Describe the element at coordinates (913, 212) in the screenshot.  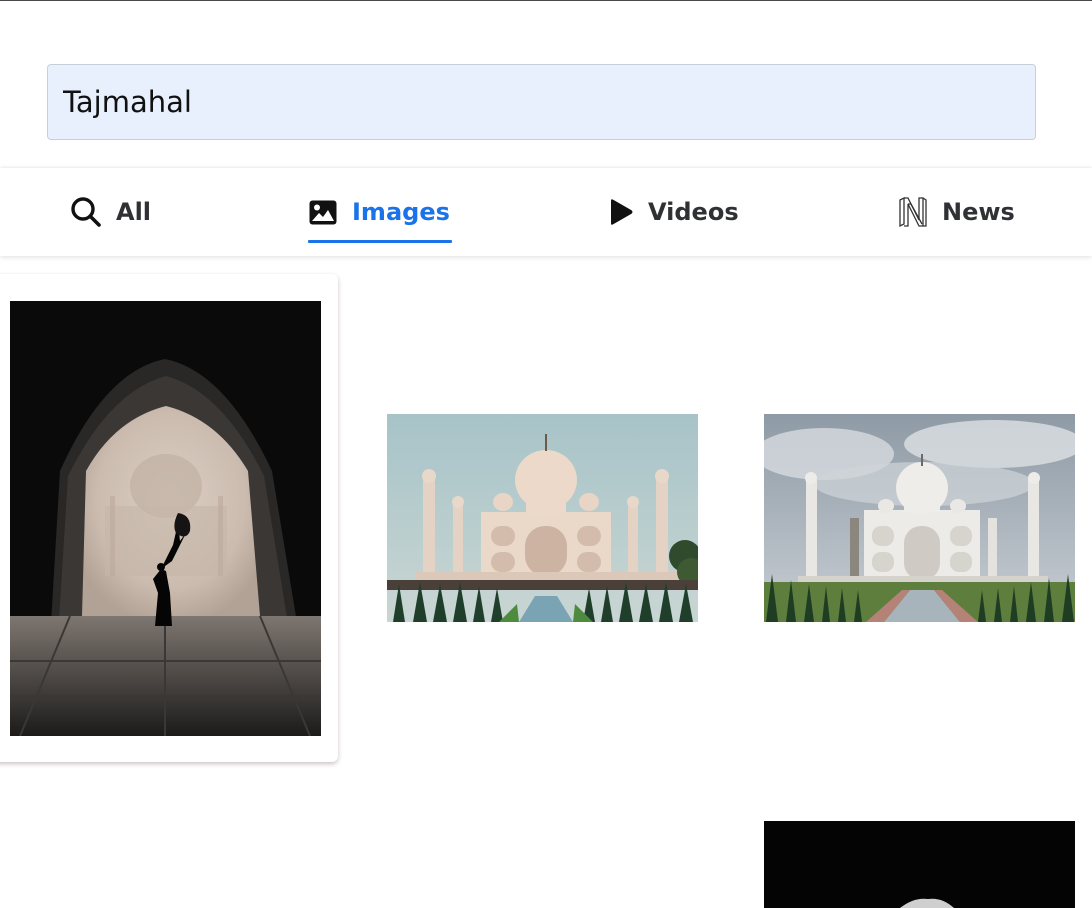
I see `news-icon` at that location.